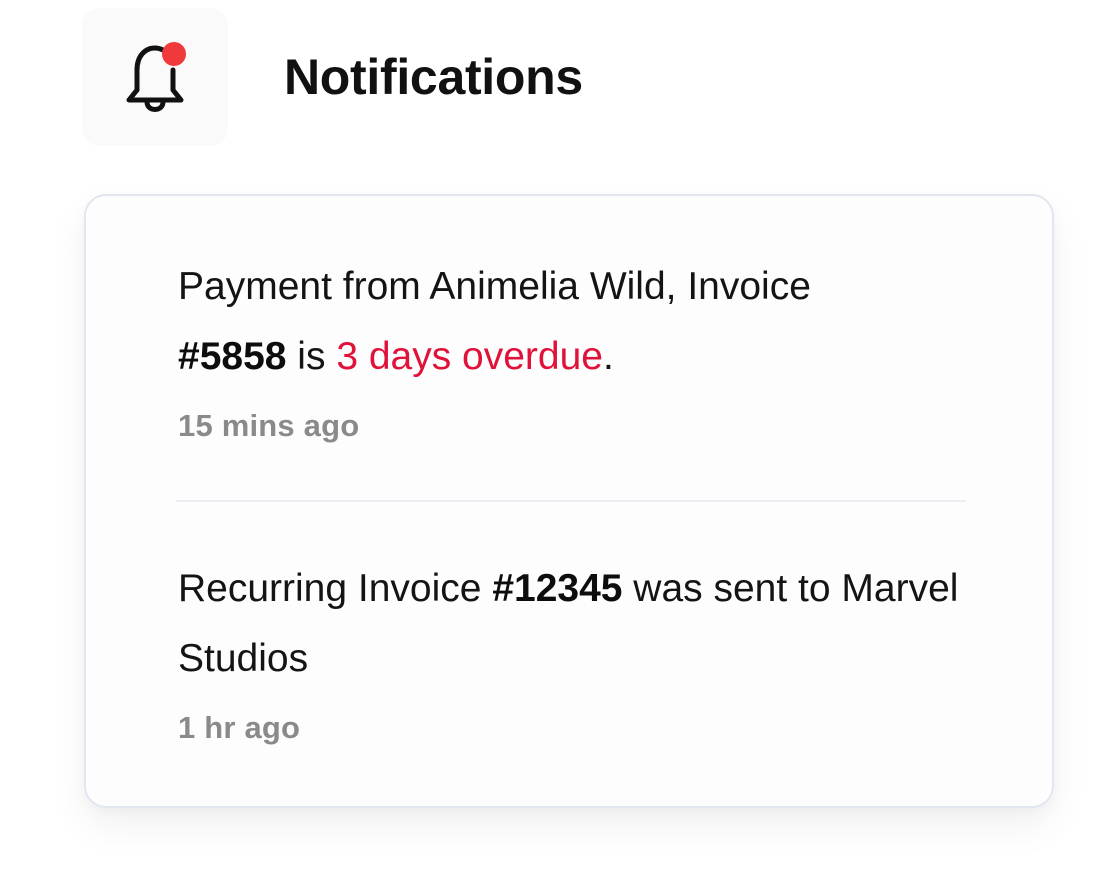  What do you see at coordinates (311, 356) in the screenshot?
I see `message-text: is` at bounding box center [311, 356].